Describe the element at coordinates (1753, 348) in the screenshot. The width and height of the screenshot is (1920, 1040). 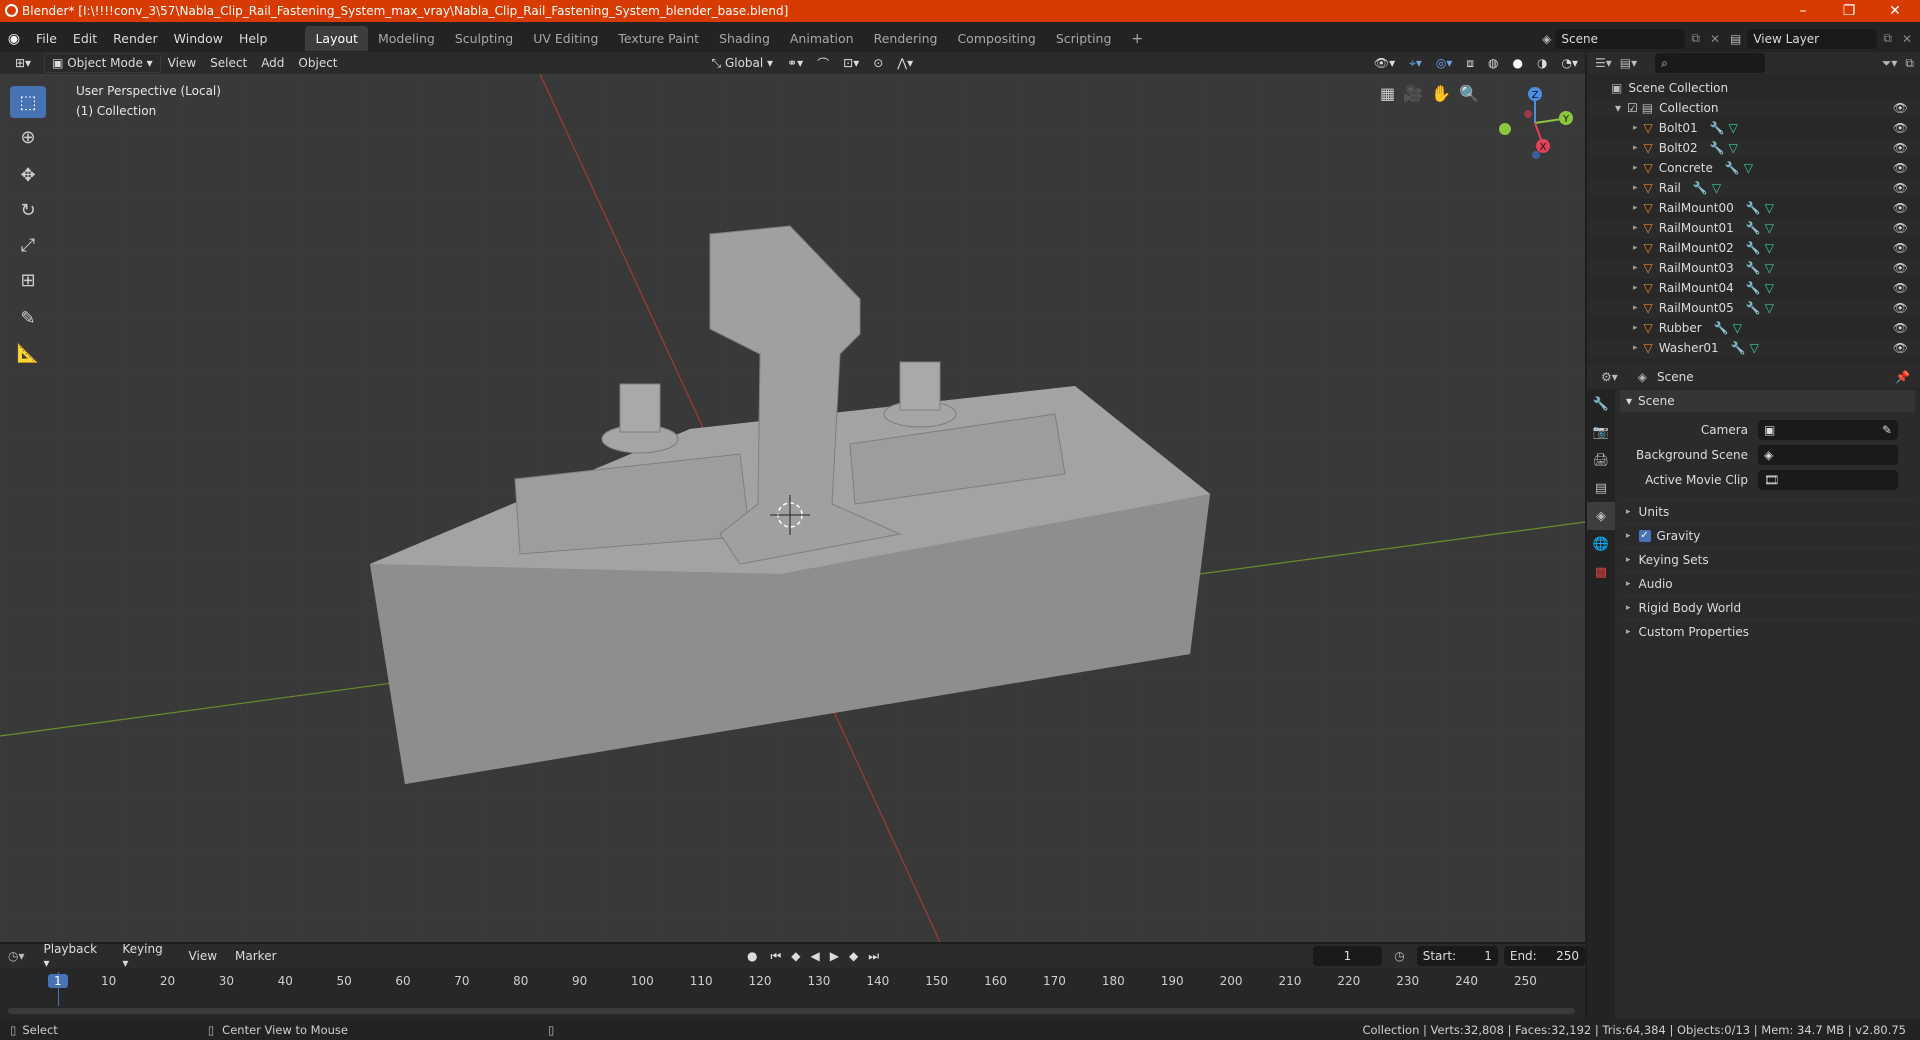
I see `outliner-item: ▸ ▽ Washer01 🔧 ▽ 👁` at that location.